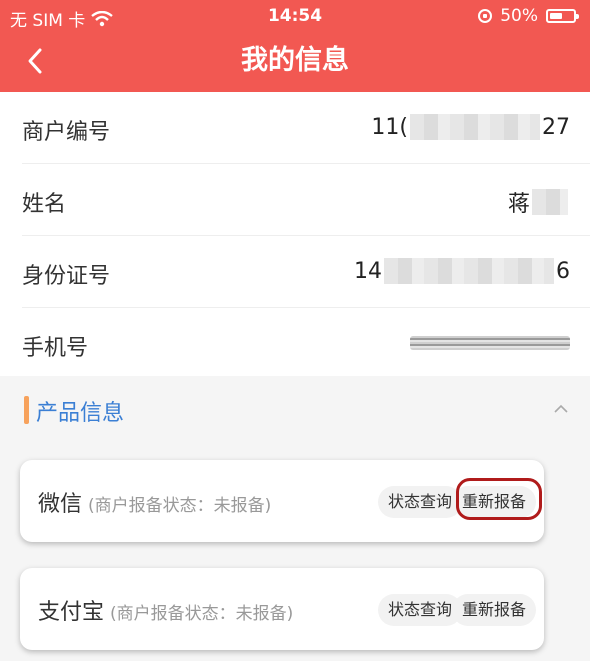 This screenshot has width=590, height=661. I want to click on product-title: 微信, so click(60, 504).